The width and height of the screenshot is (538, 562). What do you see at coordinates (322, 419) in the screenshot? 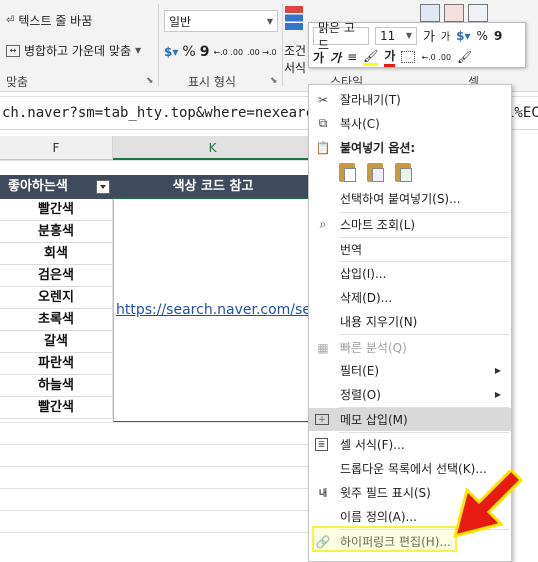
I see `comment-icon: ＋` at bounding box center [322, 419].